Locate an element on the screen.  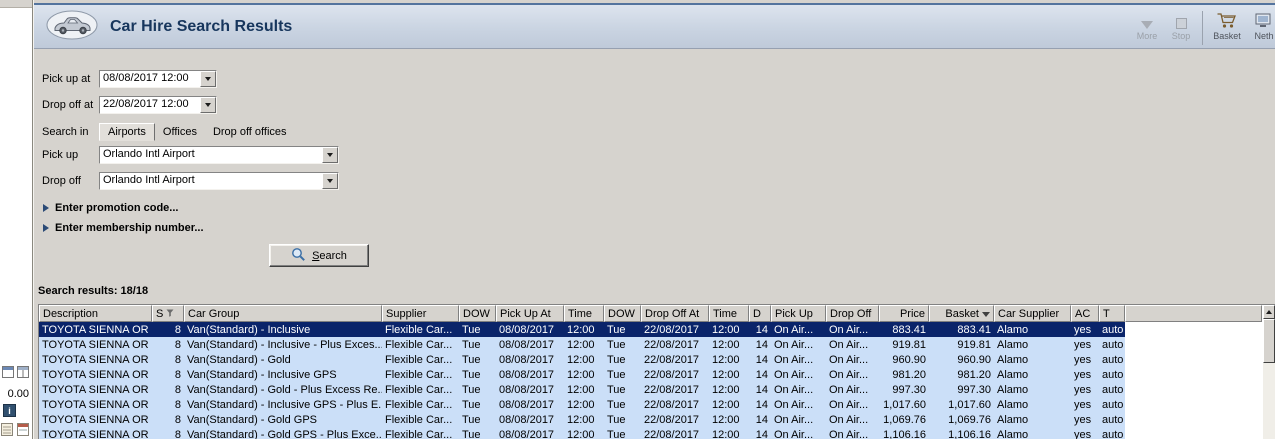
pickup-at-value: 08/08/2017 12:00 is located at coordinates (146, 78).